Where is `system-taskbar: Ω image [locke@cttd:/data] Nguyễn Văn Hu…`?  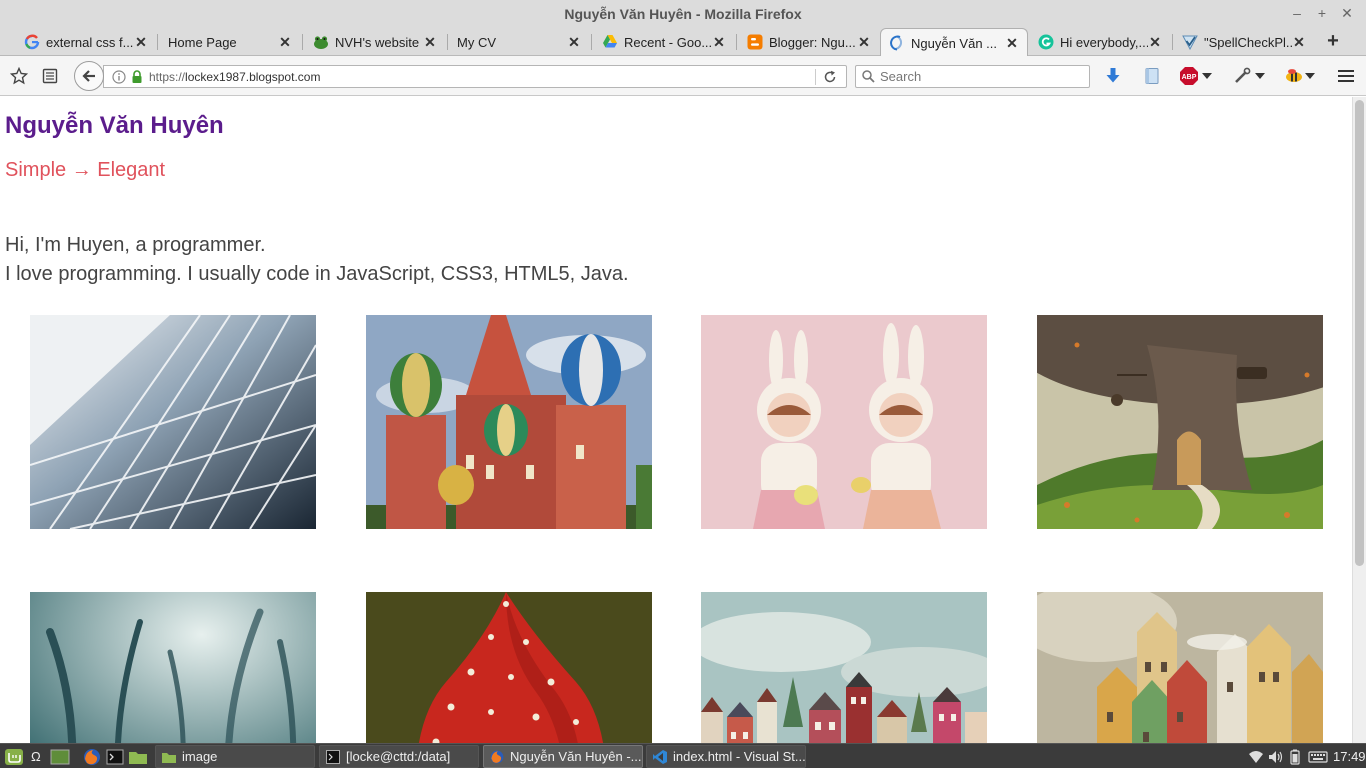
system-taskbar: Ω image [locke@cttd:/data] Nguyễn Văn Hu… is located at coordinates (683, 755).